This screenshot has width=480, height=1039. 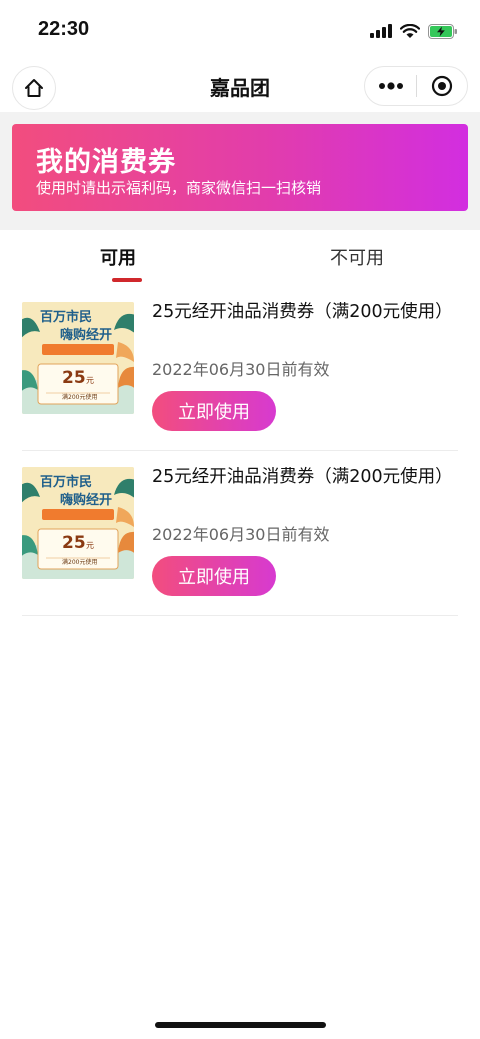 I want to click on status-time: 22:30, so click(x=64, y=29).